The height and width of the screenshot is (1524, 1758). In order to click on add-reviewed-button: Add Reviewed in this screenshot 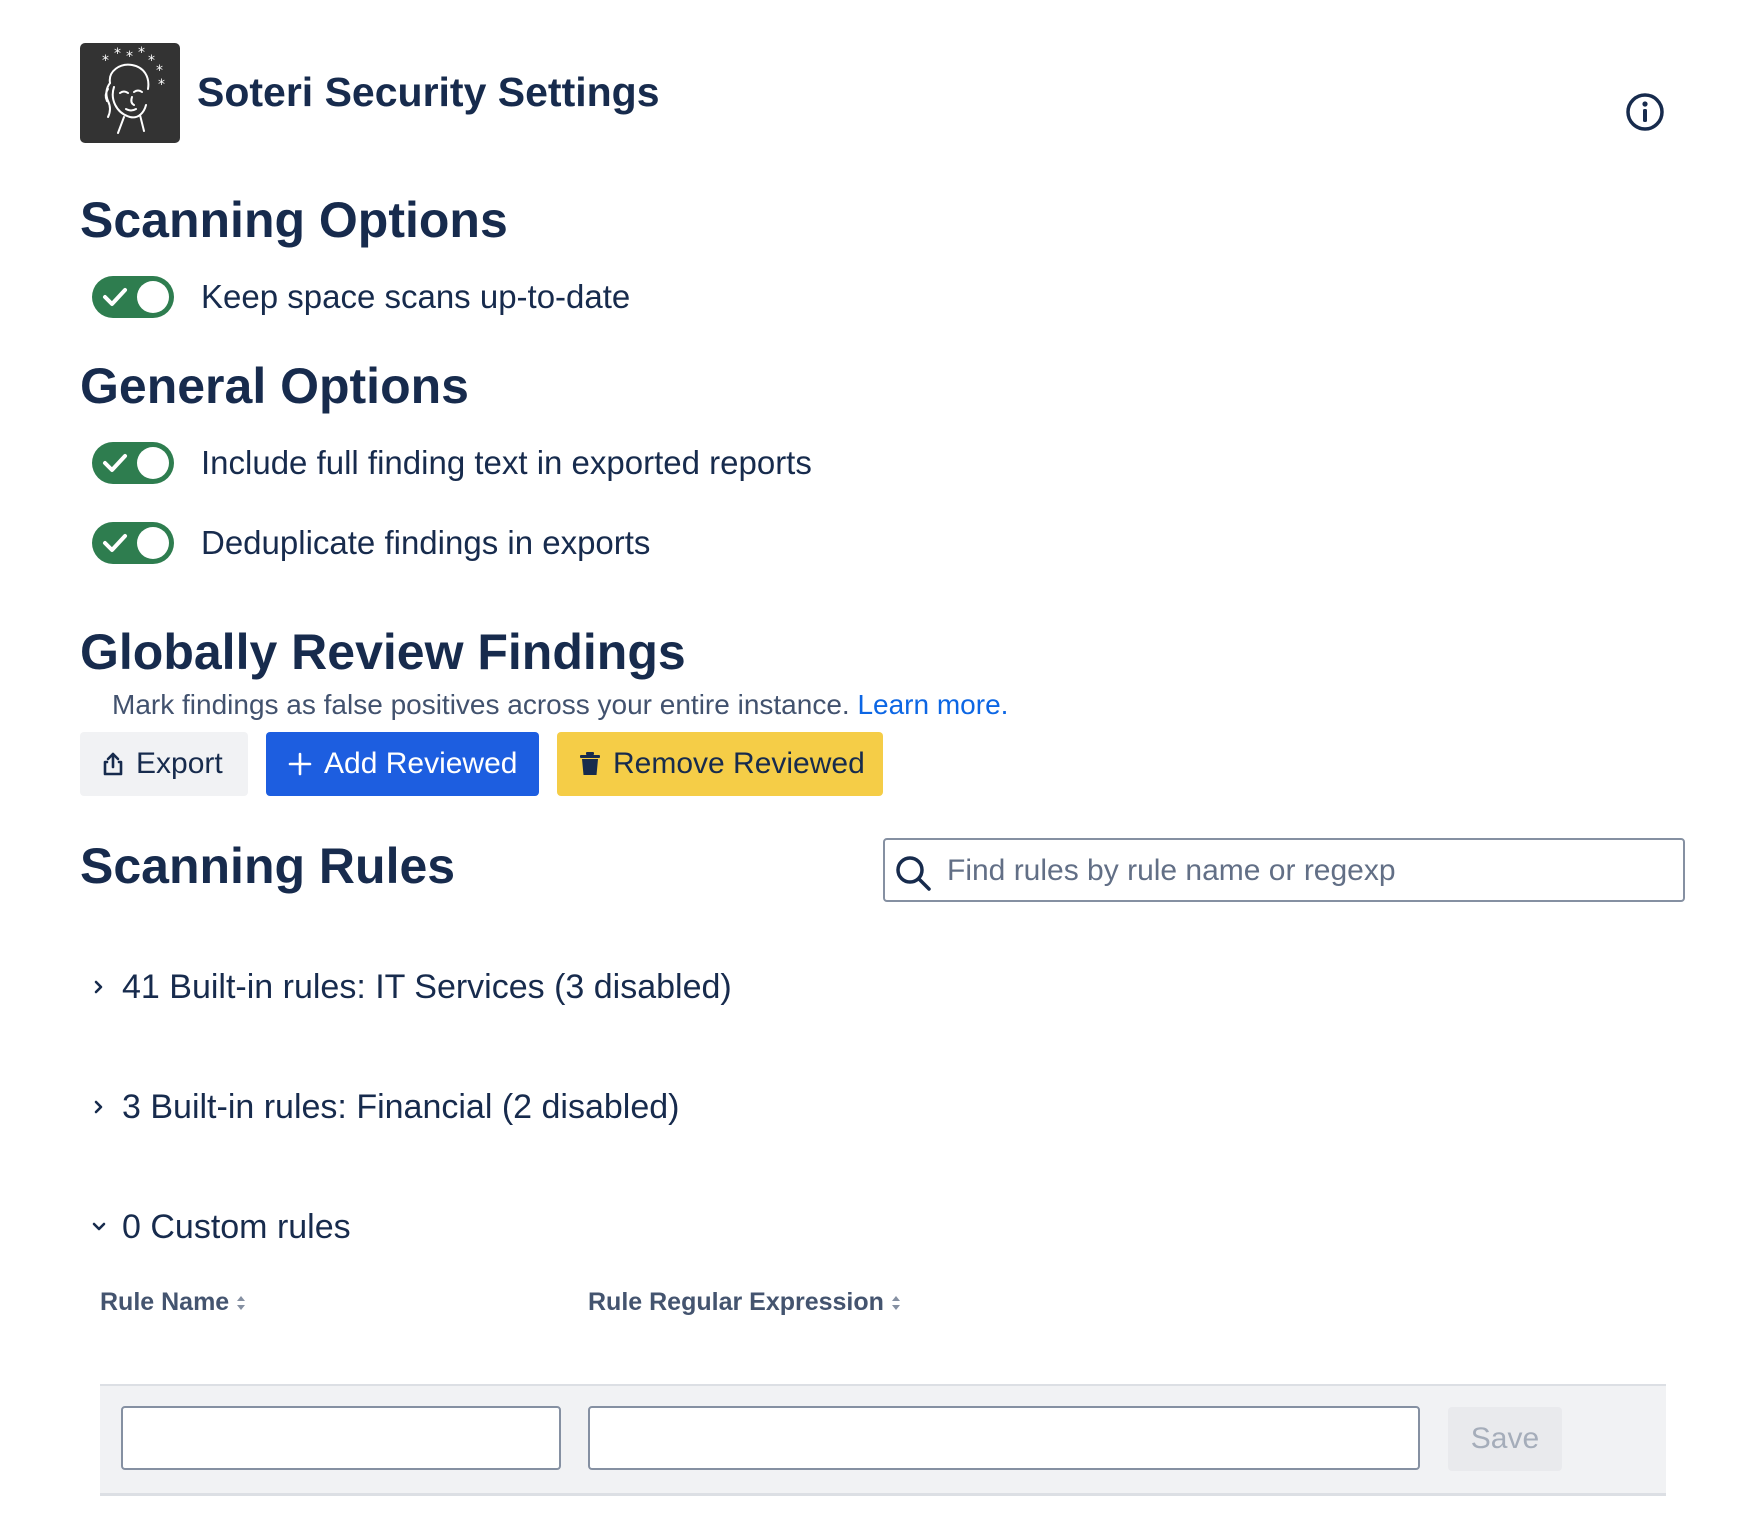, I will do `click(402, 764)`.